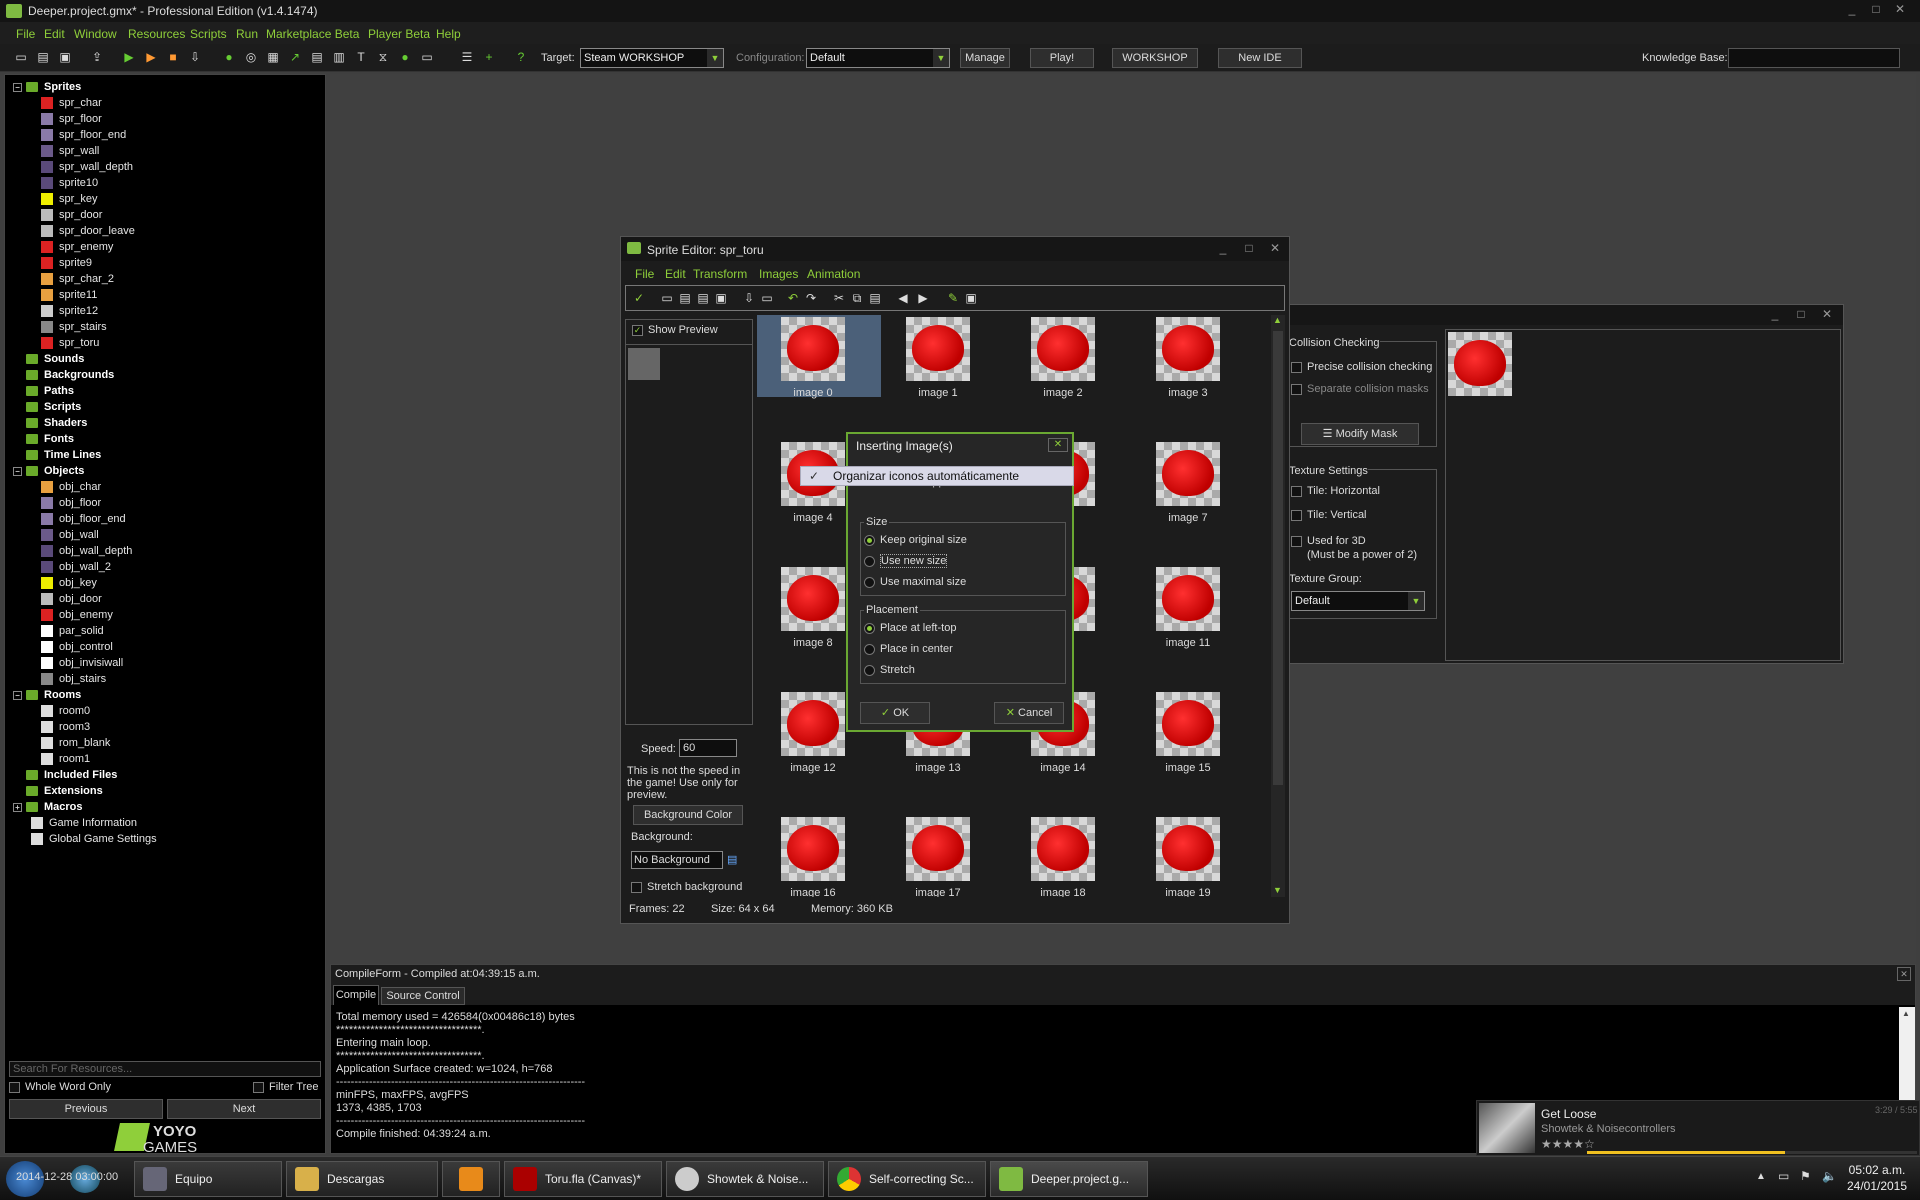  I want to click on add-shader-icon: ▥, so click(339, 57).